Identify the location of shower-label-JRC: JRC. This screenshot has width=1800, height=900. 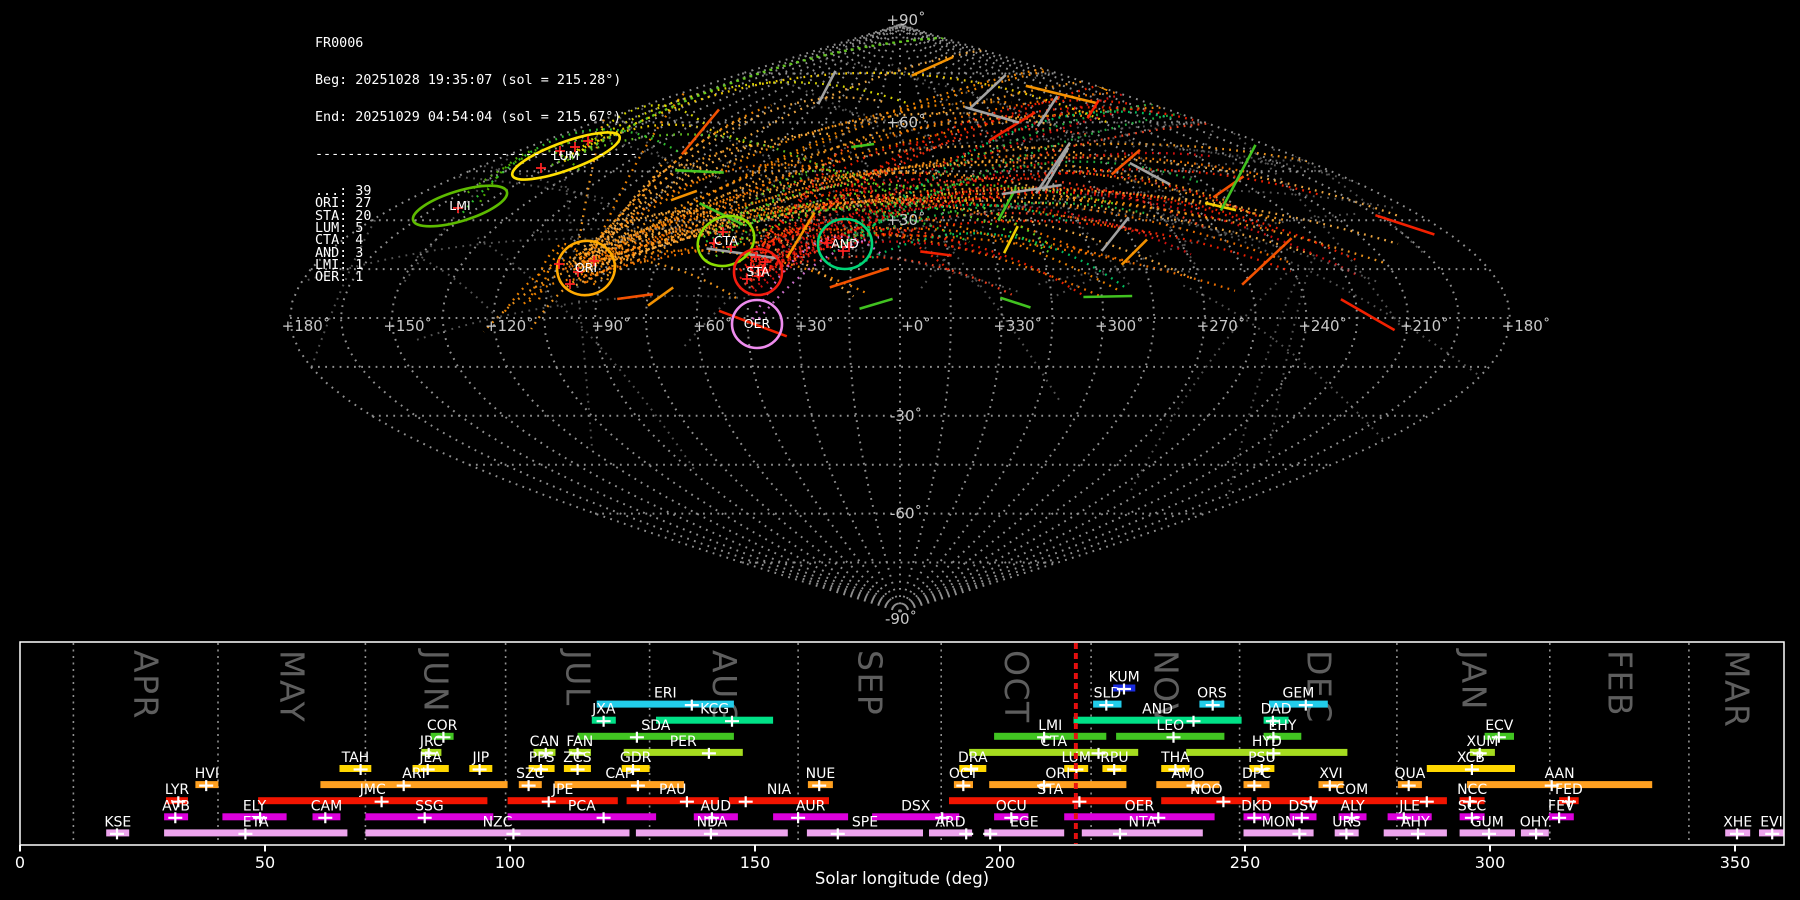
(431, 742).